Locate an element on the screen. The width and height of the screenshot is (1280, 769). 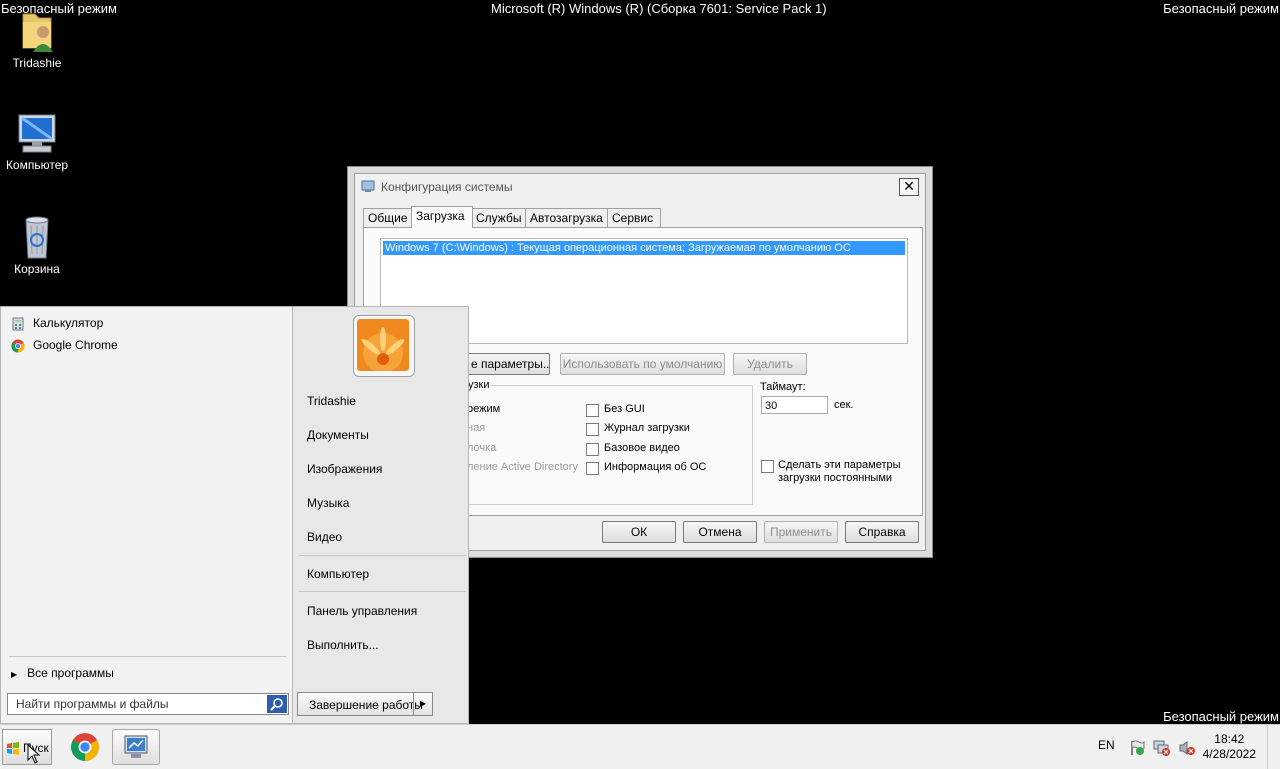
option-minimal: ная is located at coordinates (476, 428).